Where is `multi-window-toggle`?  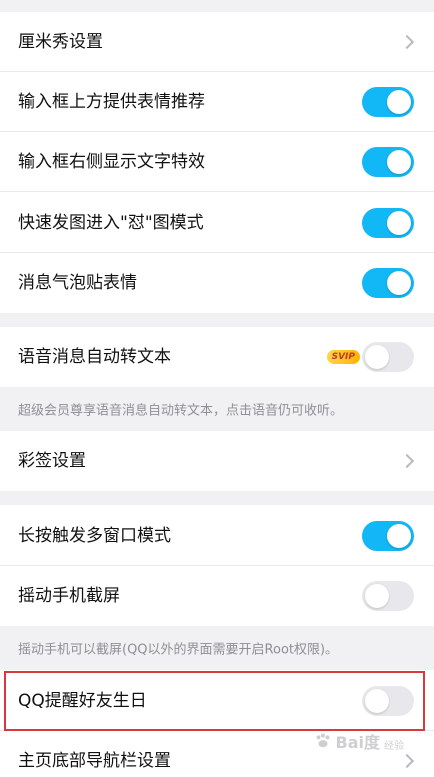 multi-window-toggle is located at coordinates (388, 535).